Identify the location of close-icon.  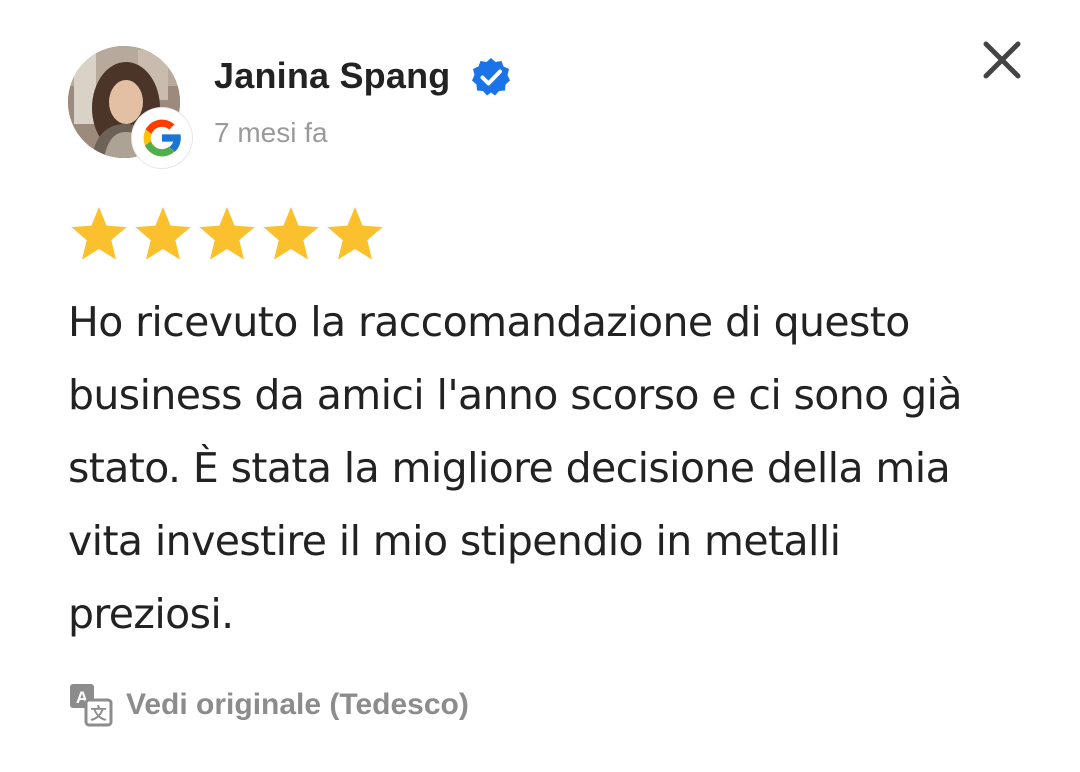
(1002, 60).